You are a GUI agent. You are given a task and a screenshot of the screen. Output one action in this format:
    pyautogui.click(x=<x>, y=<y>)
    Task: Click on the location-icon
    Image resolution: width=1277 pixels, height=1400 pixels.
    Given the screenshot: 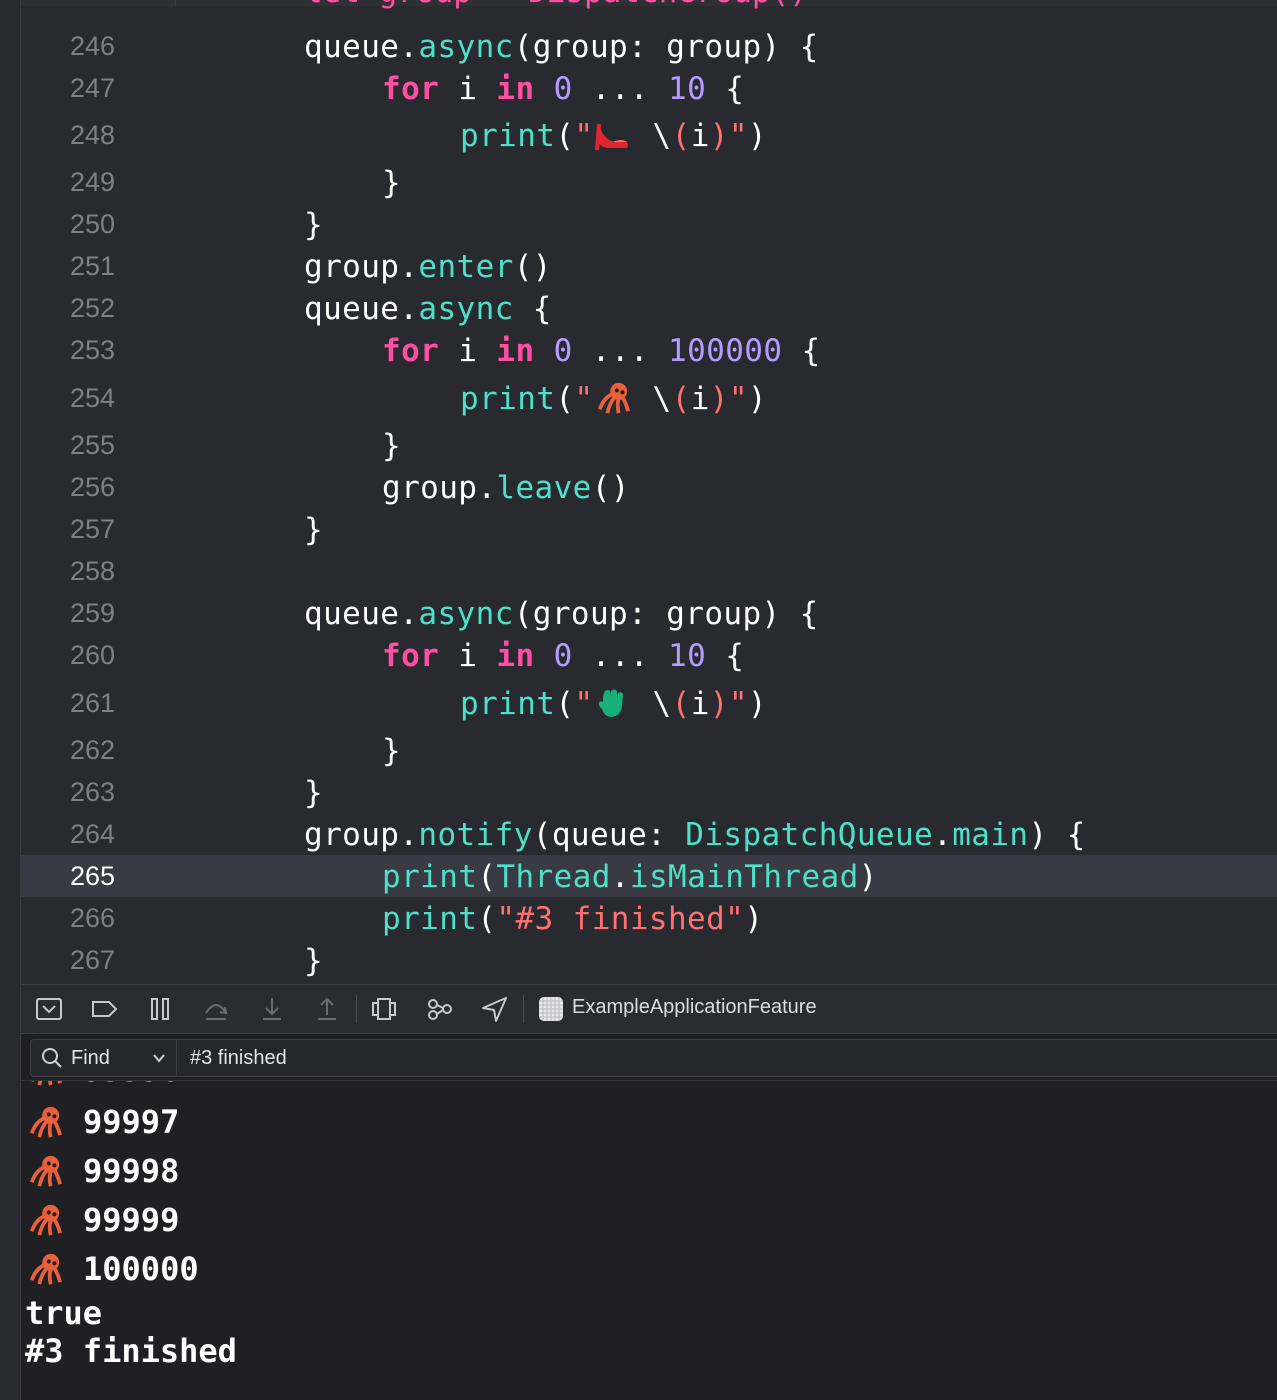 What is the action you would take?
    pyautogui.click(x=495, y=1009)
    